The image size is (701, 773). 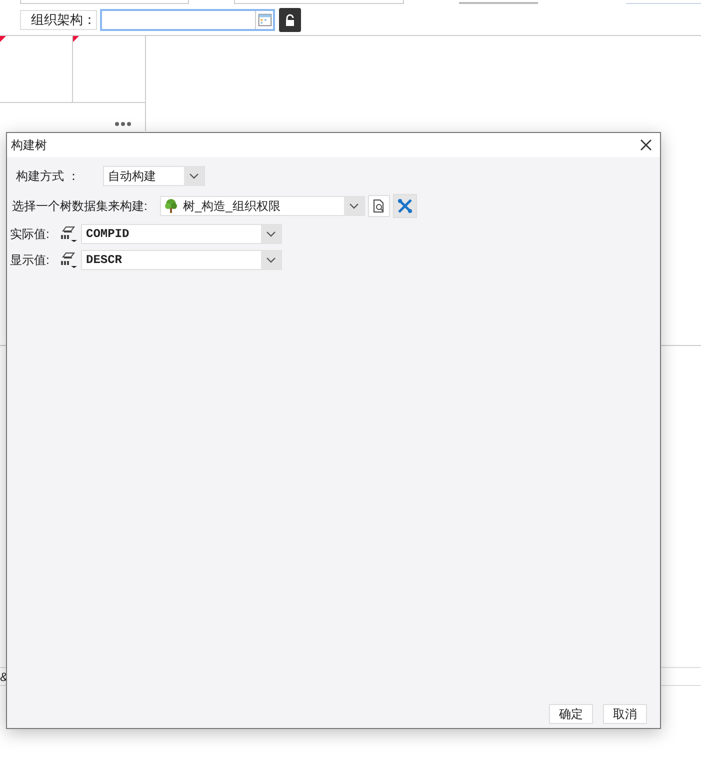 I want to click on date-input-field, so click(x=187, y=19).